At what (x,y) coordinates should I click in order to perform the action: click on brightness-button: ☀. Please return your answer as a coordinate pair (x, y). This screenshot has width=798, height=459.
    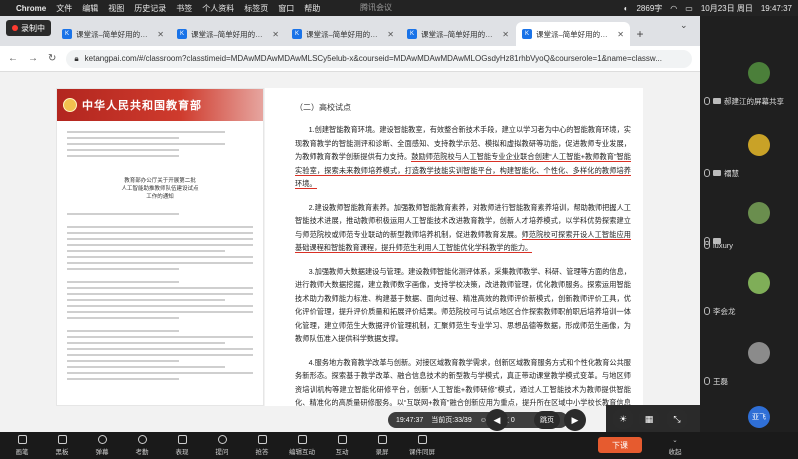
    Looking at the image, I should click on (623, 419).